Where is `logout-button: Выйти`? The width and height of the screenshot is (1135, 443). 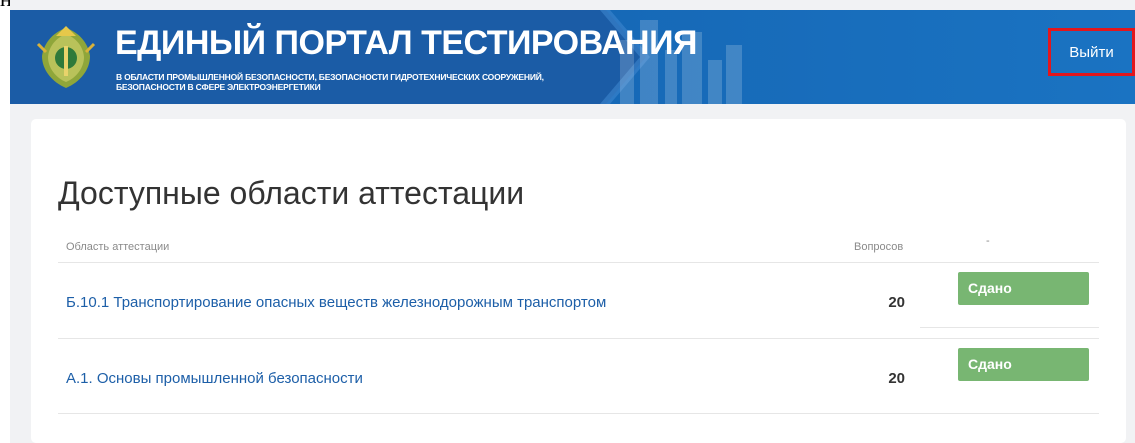 logout-button: Выйти is located at coordinates (1091, 52).